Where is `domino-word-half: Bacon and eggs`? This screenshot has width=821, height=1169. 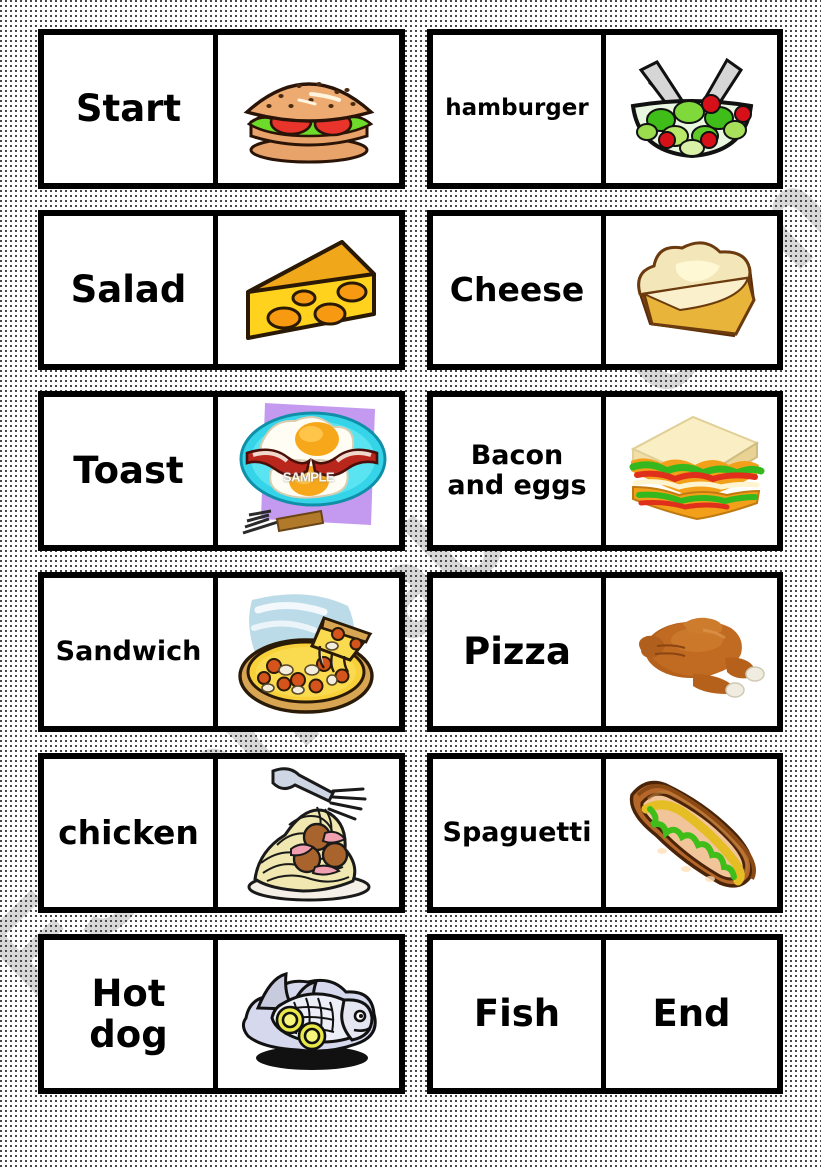 domino-word-half: Bacon and eggs is located at coordinates (519, 471).